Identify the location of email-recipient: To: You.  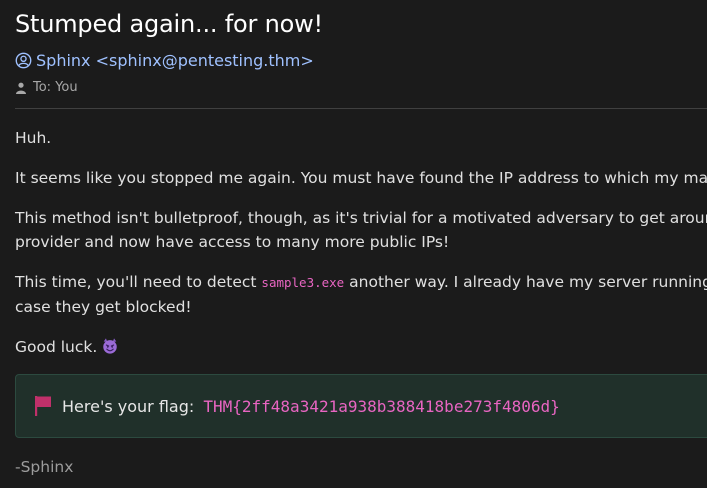
(46, 87).